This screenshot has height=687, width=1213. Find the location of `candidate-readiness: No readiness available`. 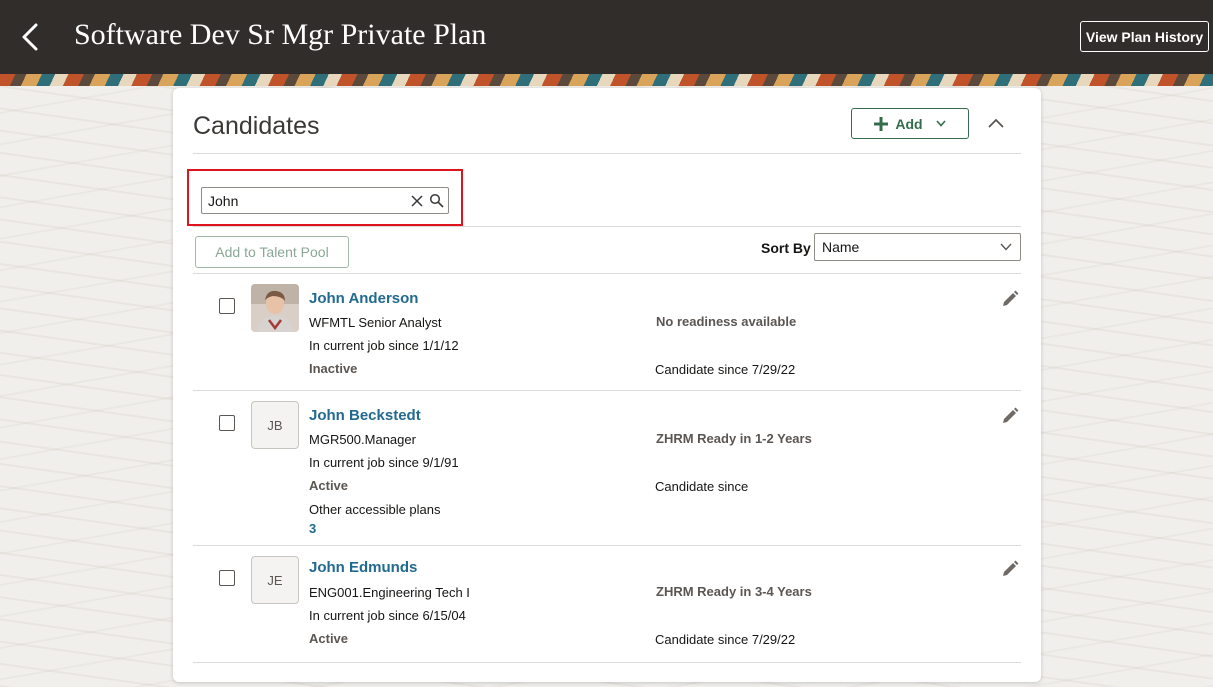

candidate-readiness: No readiness available is located at coordinates (726, 321).